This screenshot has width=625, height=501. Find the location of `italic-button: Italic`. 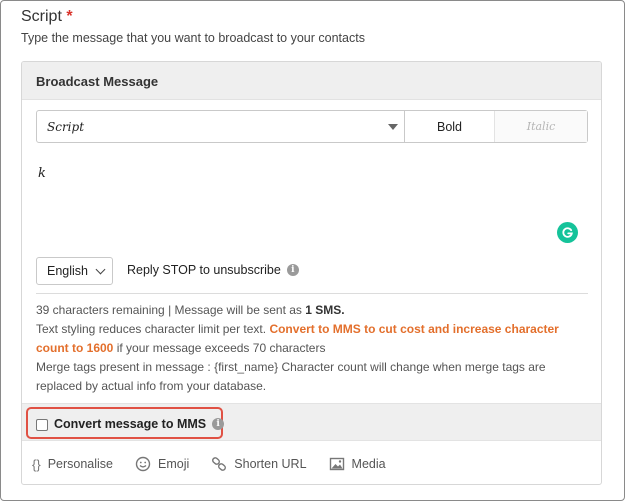

italic-button: Italic is located at coordinates (541, 126).